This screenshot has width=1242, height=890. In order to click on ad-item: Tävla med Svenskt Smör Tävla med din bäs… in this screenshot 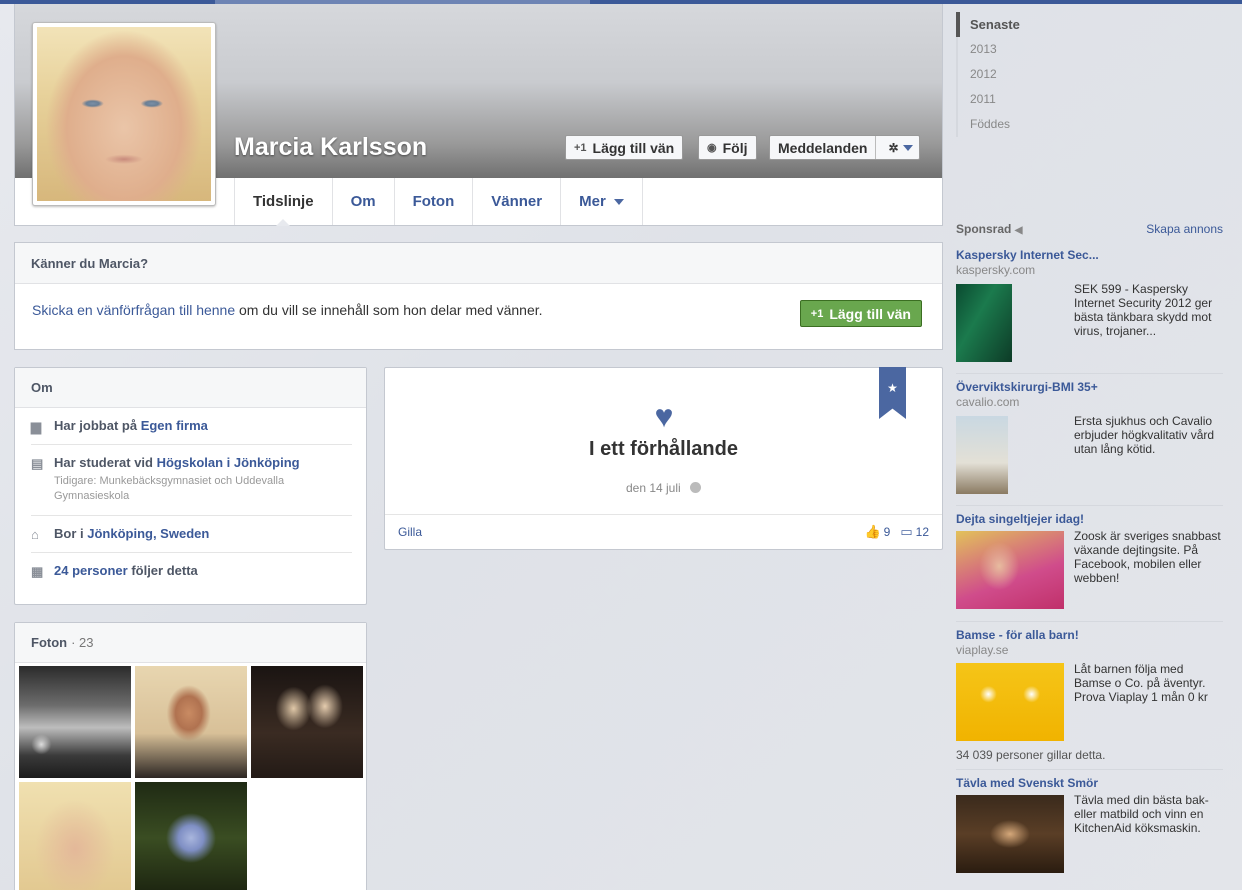, I will do `click(1089, 824)`.